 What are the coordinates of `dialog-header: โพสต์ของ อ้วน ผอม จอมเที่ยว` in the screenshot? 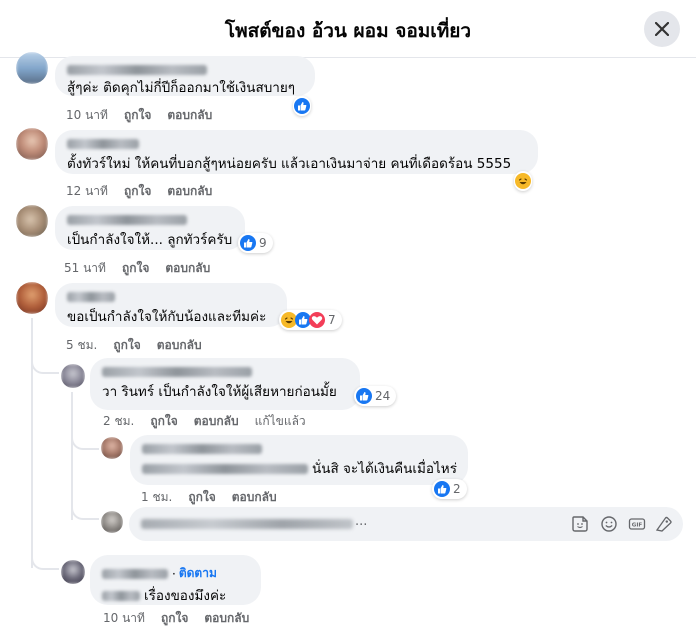 It's located at (348, 29).